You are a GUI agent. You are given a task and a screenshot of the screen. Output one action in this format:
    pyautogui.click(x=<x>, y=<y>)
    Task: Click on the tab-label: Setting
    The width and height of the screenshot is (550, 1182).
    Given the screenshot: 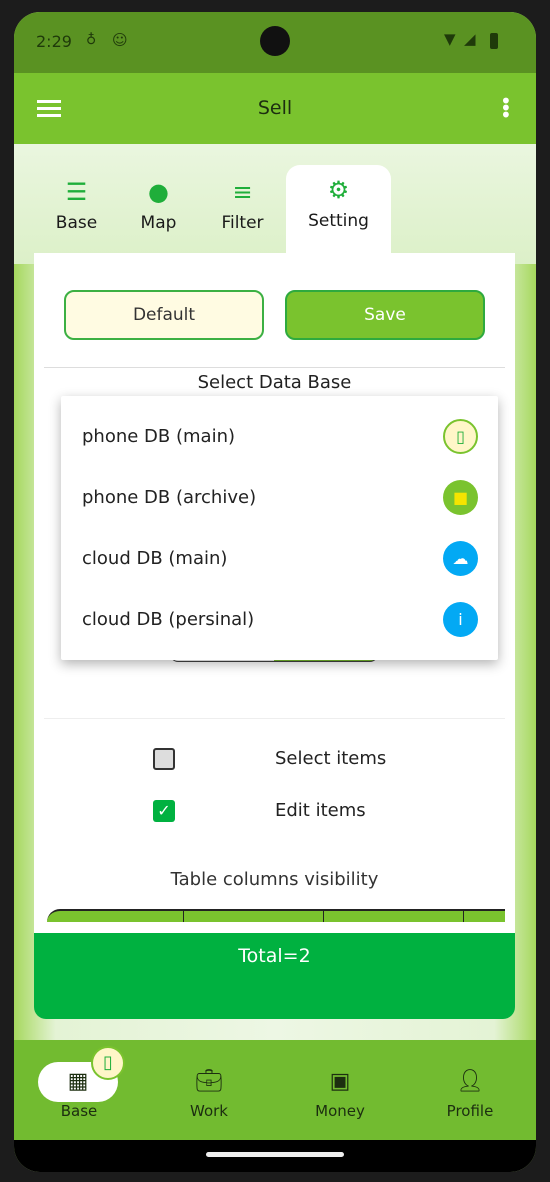 What is the action you would take?
    pyautogui.click(x=338, y=221)
    